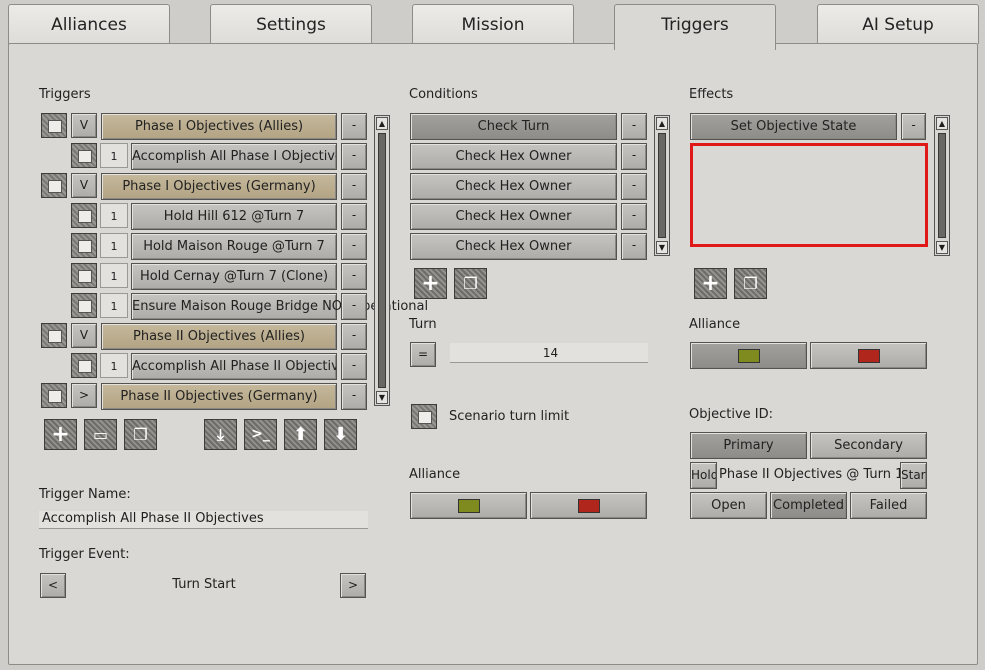  I want to click on tab-ai-setup: AI Setup, so click(898, 24).